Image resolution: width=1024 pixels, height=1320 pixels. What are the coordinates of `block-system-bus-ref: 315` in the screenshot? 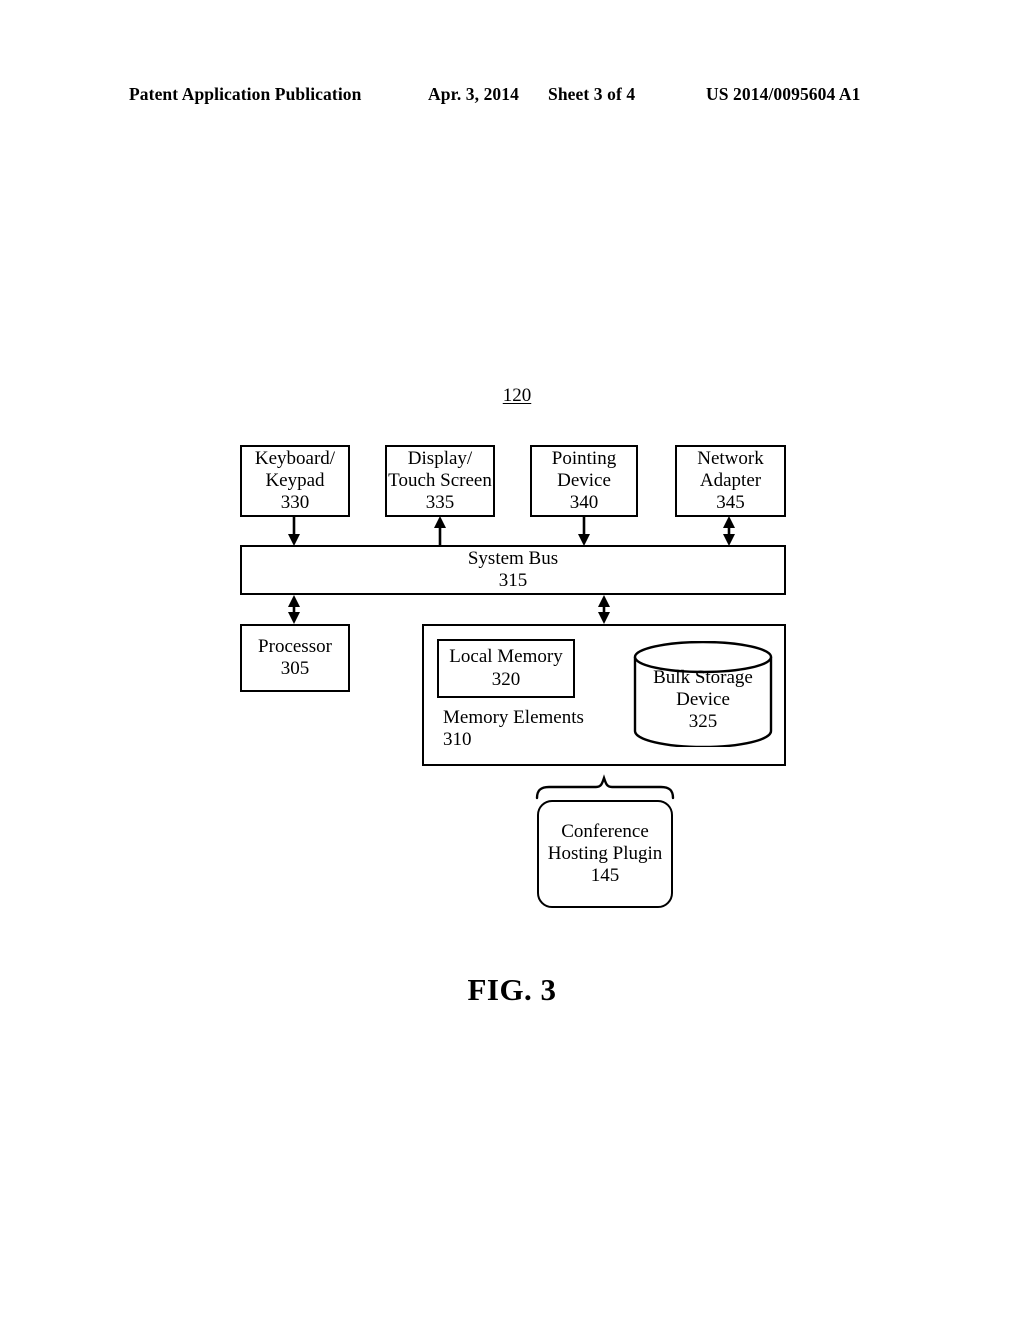 It's located at (513, 580).